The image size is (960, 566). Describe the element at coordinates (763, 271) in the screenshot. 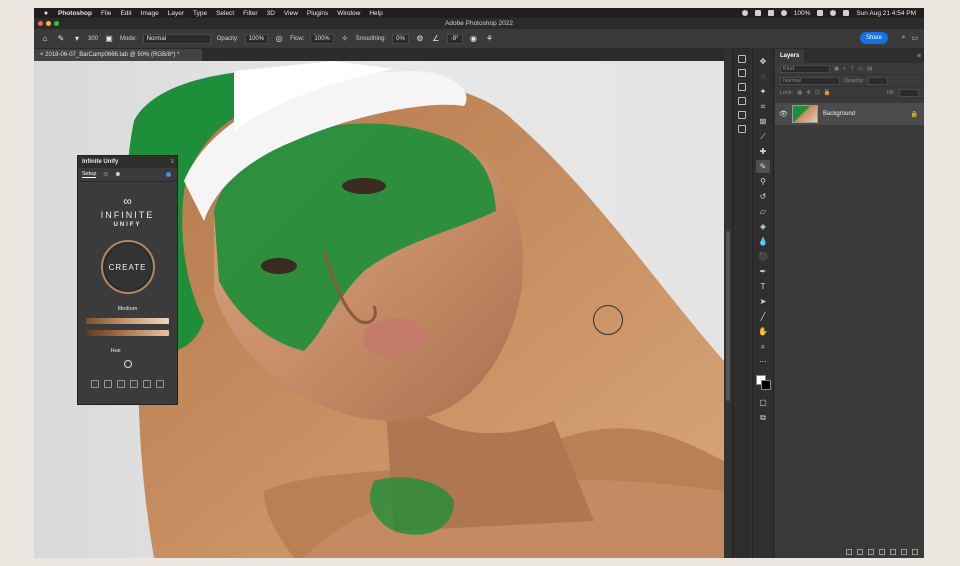

I see `pen-tool-icon: ✒` at that location.